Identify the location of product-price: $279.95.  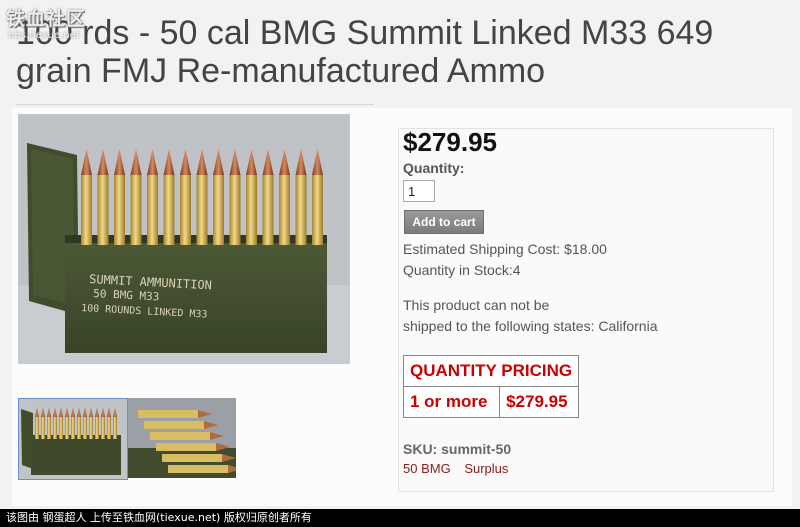
(450, 142).